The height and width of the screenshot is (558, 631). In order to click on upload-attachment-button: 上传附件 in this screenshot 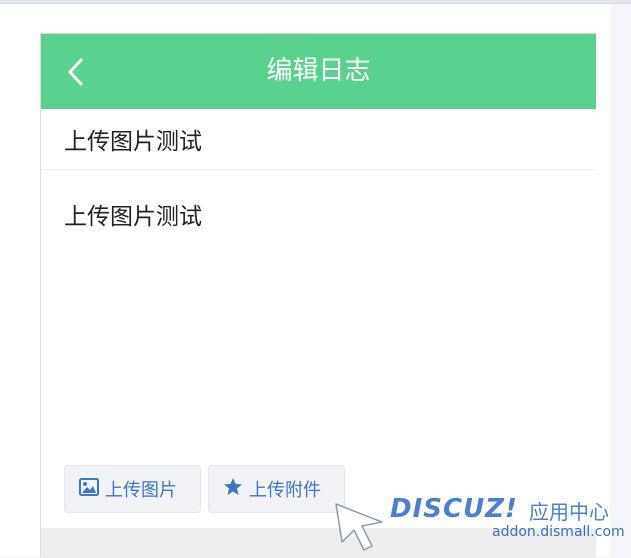, I will do `click(276, 489)`.